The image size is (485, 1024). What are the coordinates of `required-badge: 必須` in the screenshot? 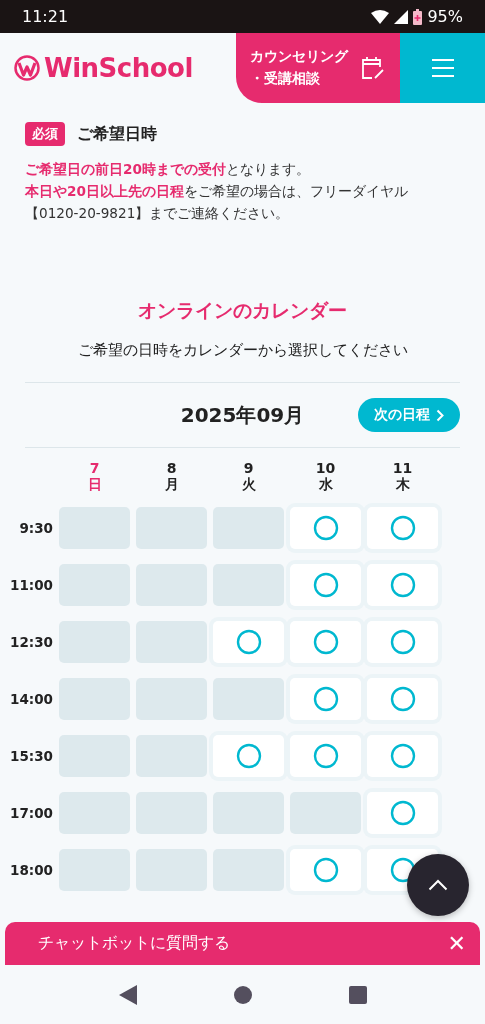 It's located at (45, 134).